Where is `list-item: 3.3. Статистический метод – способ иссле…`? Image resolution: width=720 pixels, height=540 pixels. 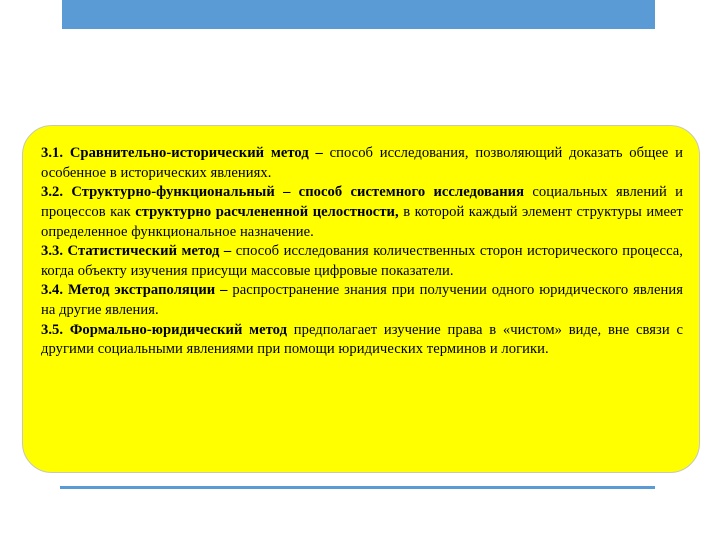 list-item: 3.3. Статистический метод – способ иссле… is located at coordinates (362, 261).